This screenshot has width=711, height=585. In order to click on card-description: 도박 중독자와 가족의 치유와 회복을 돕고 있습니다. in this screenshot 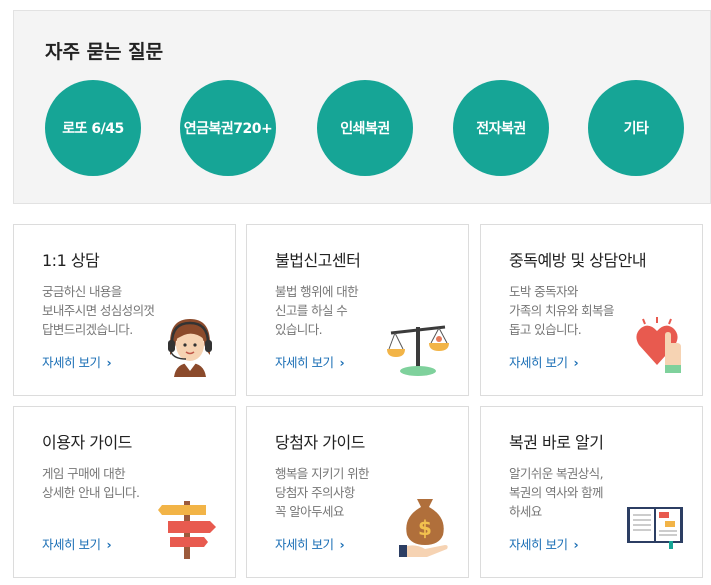, I will do `click(561, 310)`.